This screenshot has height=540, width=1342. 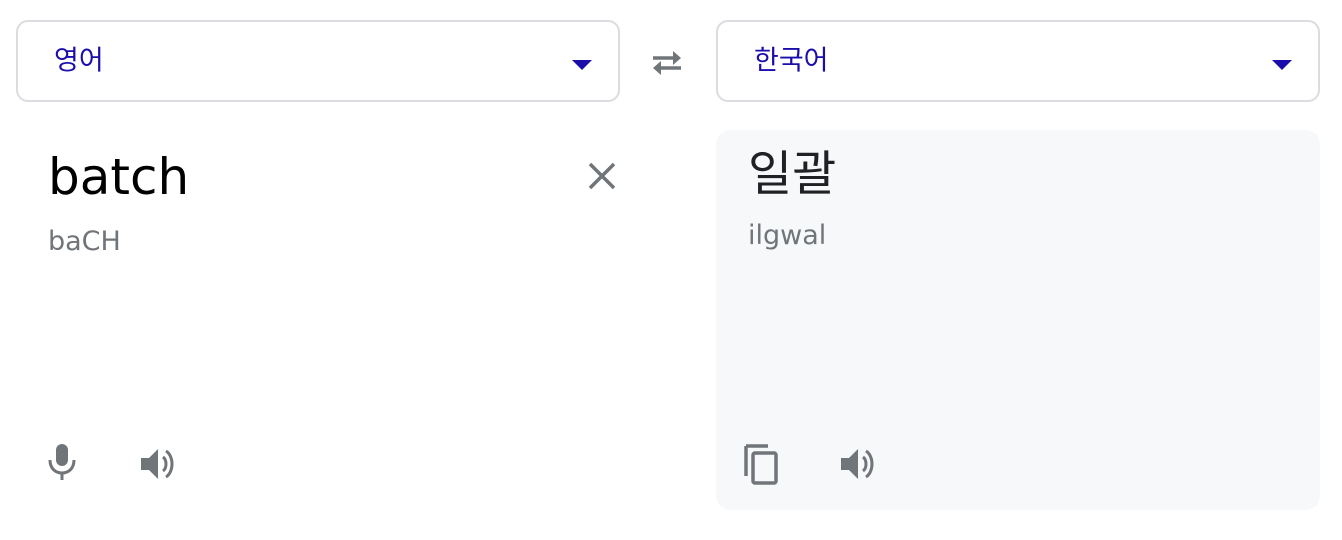 I want to click on source-text: batch, so click(x=118, y=177).